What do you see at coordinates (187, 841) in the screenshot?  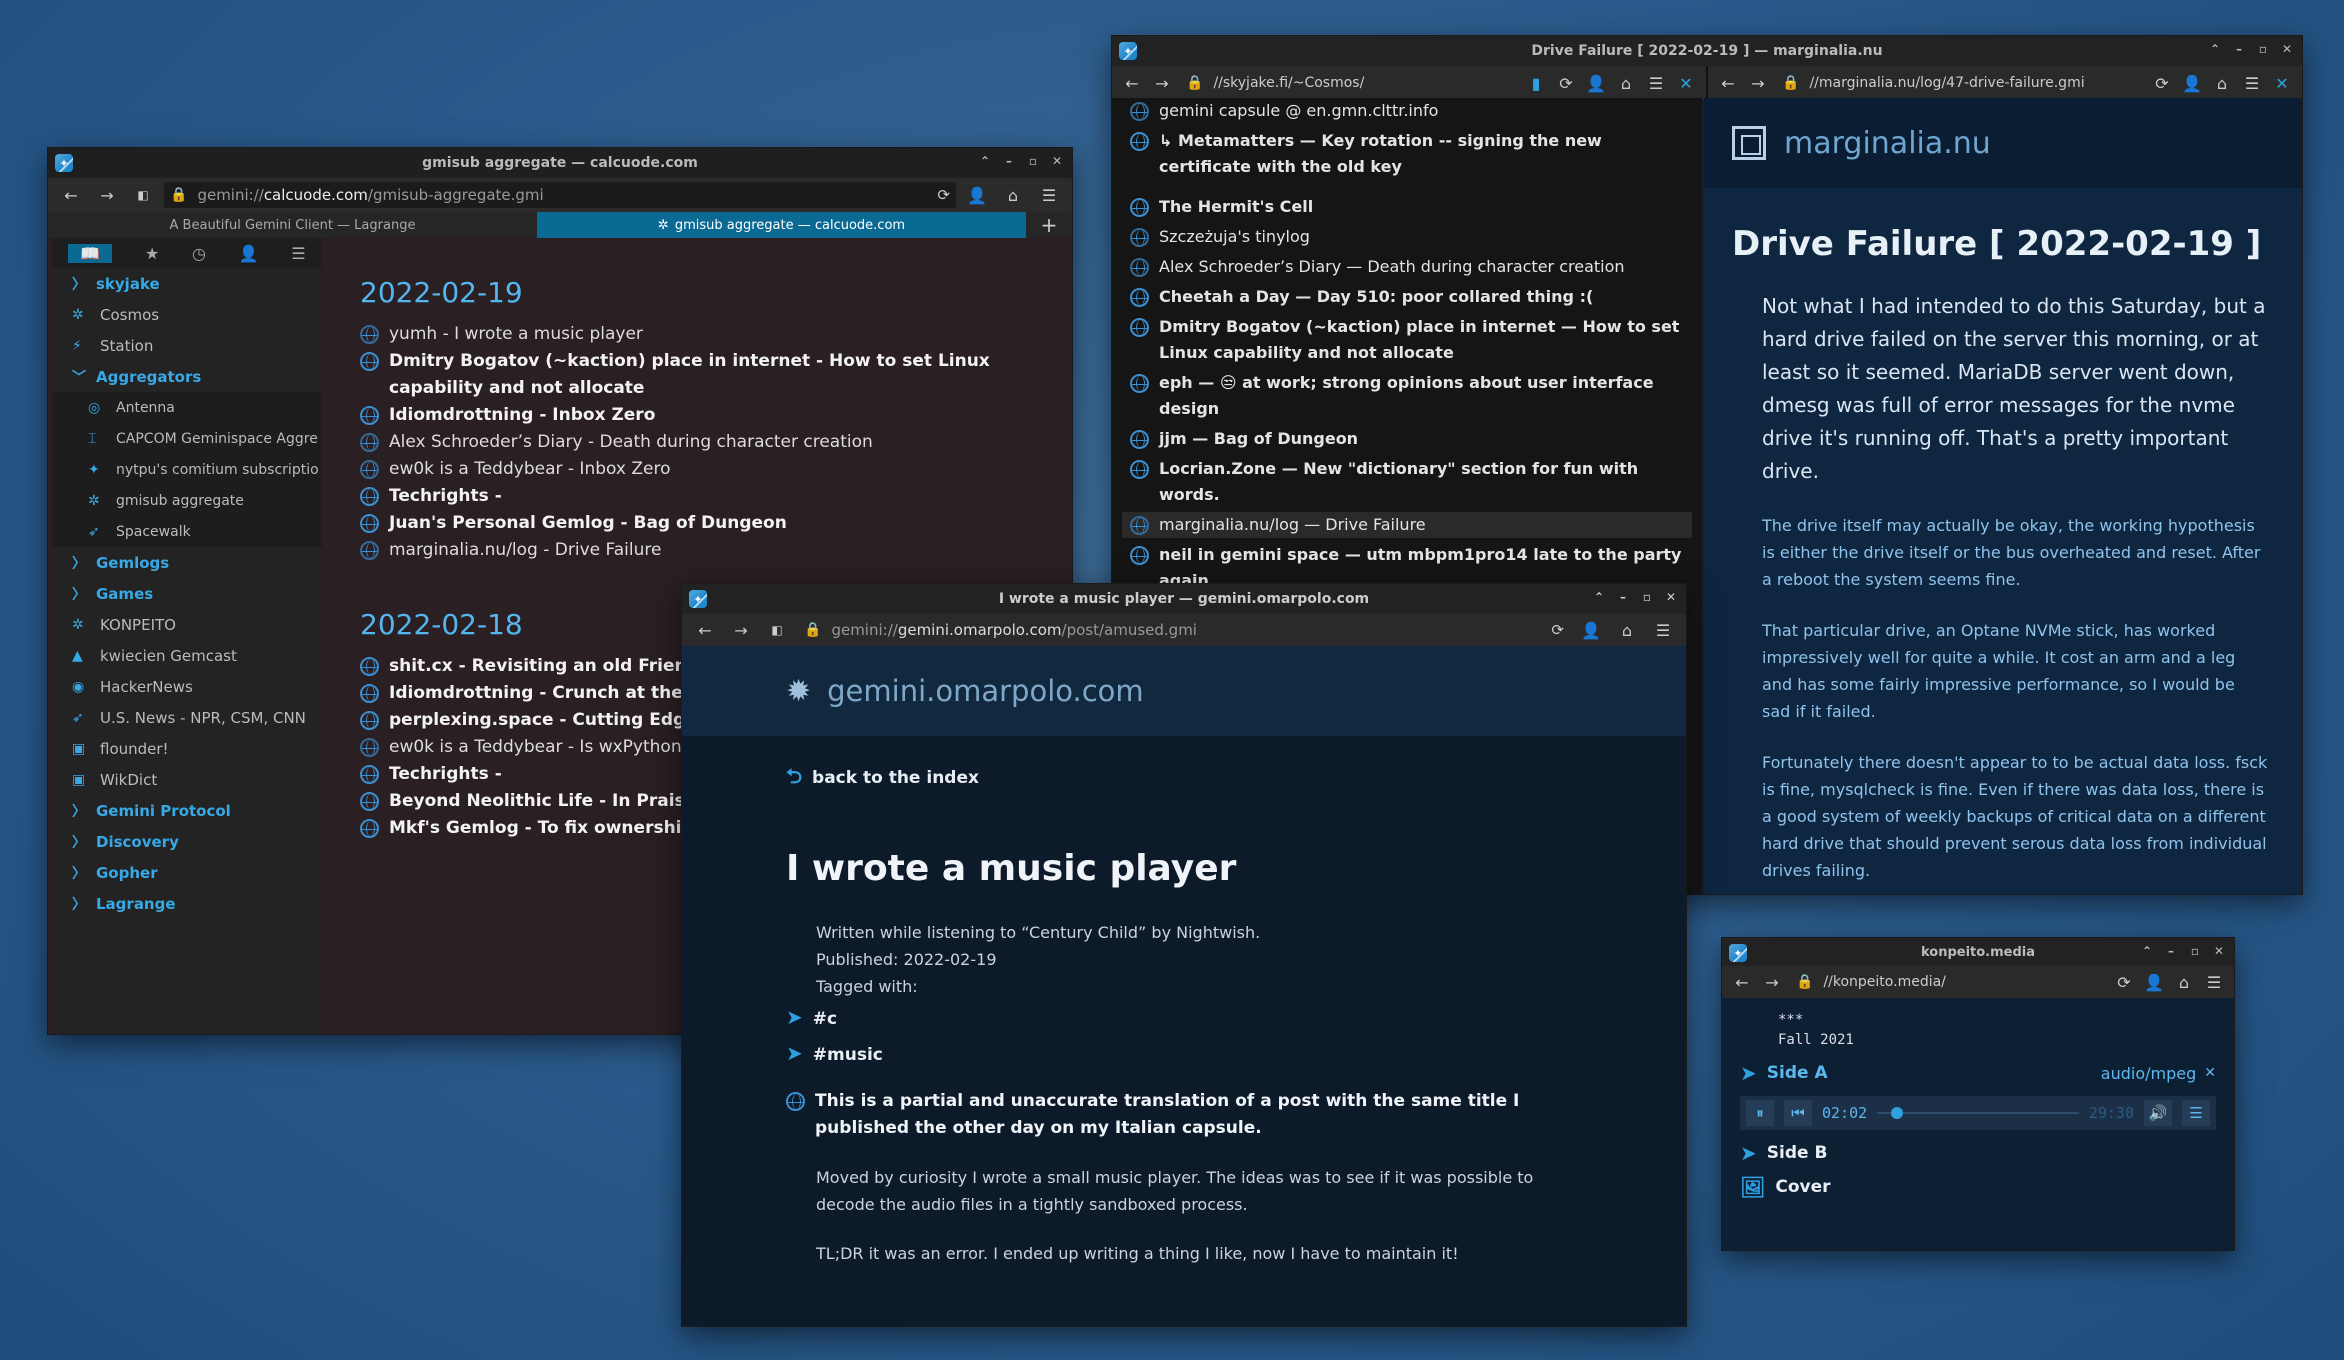 I see `sidebar-item: 〉 Discovery` at bounding box center [187, 841].